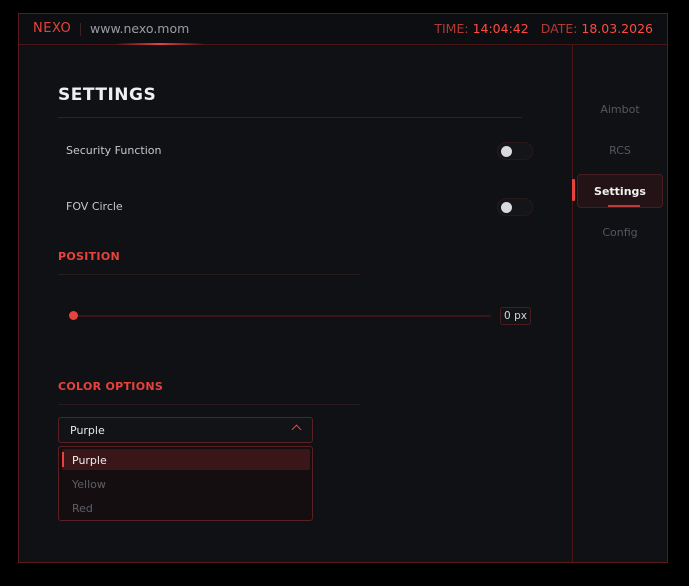 The width and height of the screenshot is (689, 586). Describe the element at coordinates (290, 117) in the screenshot. I see `title-divider` at that location.